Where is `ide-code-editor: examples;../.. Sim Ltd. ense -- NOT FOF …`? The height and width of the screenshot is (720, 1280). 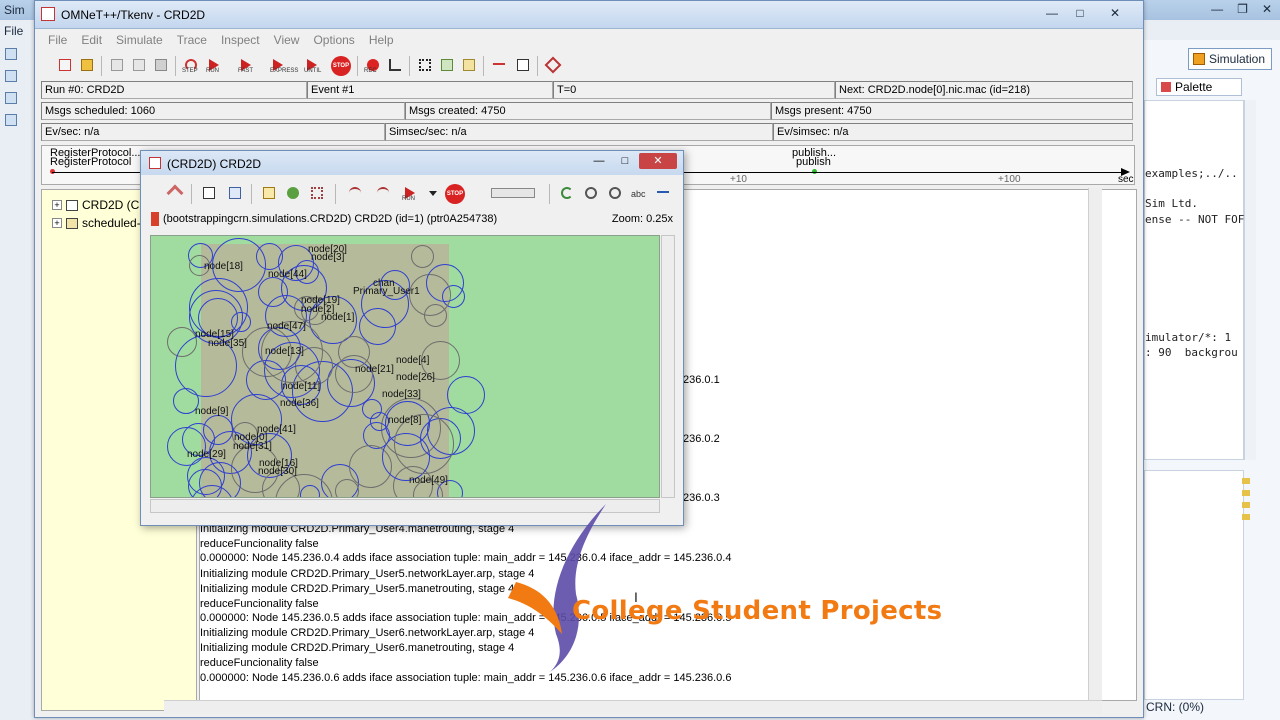 ide-code-editor: examples;../.. Sim Ltd. ense -- NOT FOF … is located at coordinates (1194, 280).